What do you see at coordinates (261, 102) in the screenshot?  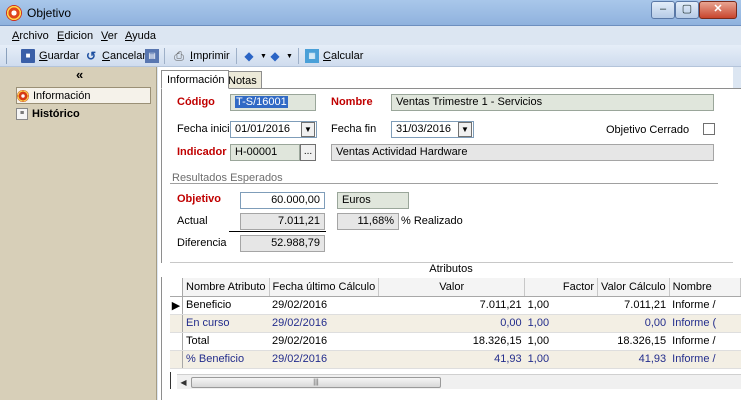 I see `codigo-value: T-S/16001` at bounding box center [261, 102].